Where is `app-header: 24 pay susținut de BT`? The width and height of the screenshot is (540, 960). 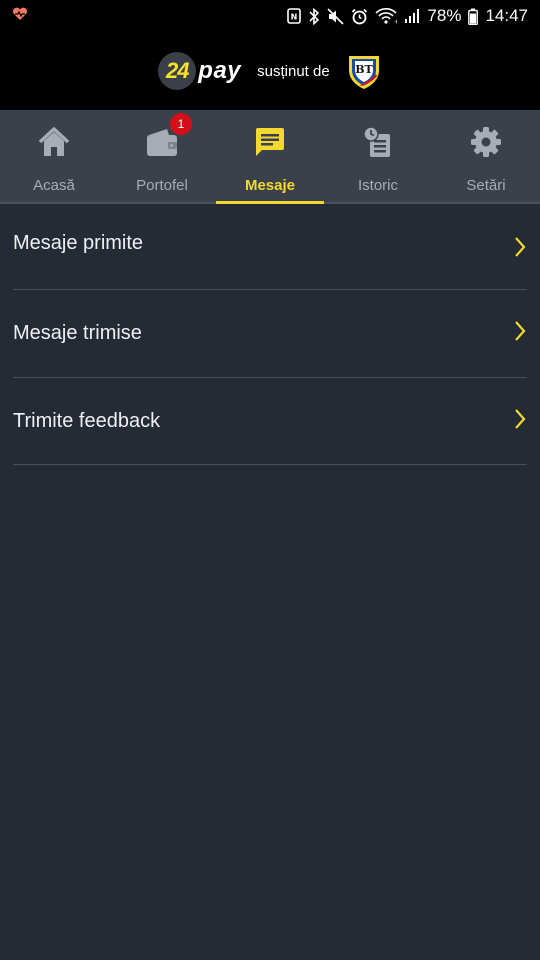
app-header: 24 pay susținut de BT is located at coordinates (270, 71).